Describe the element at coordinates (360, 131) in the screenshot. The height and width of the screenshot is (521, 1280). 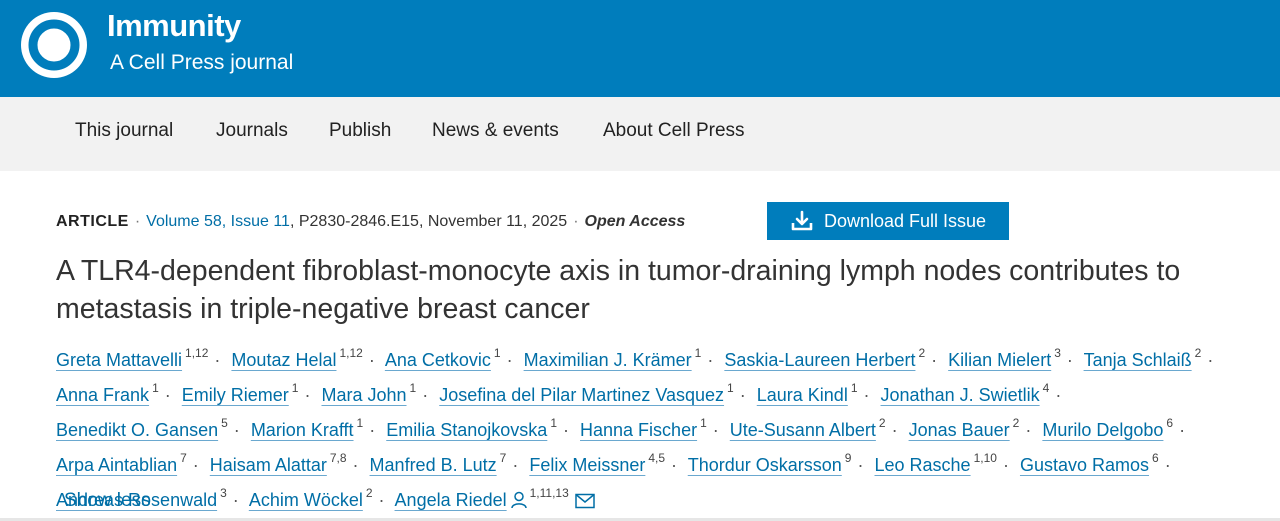
I see `nav-item-publish: Publish` at that location.